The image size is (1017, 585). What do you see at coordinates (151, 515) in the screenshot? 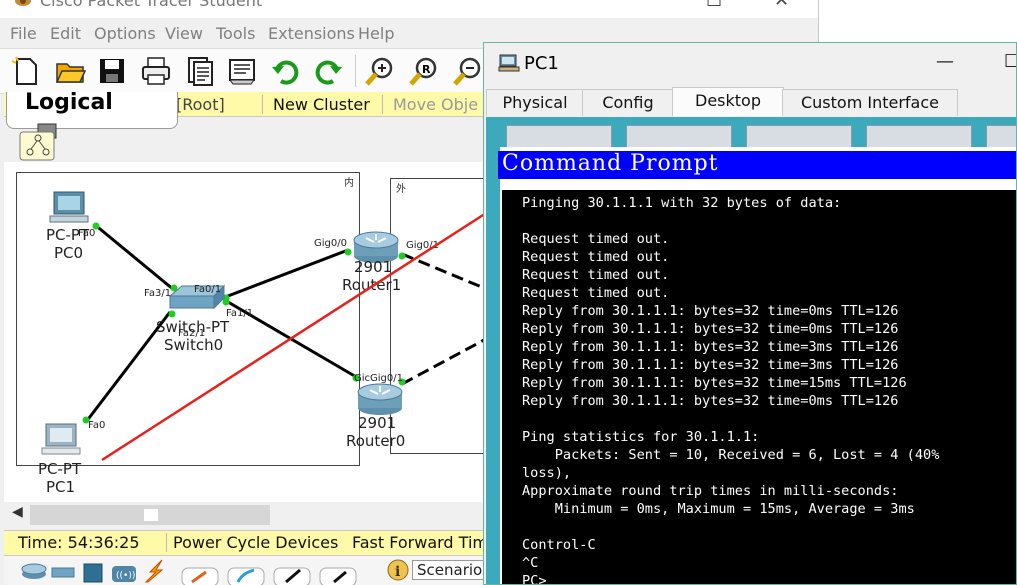
I see `scrollbar-thumb-box` at bounding box center [151, 515].